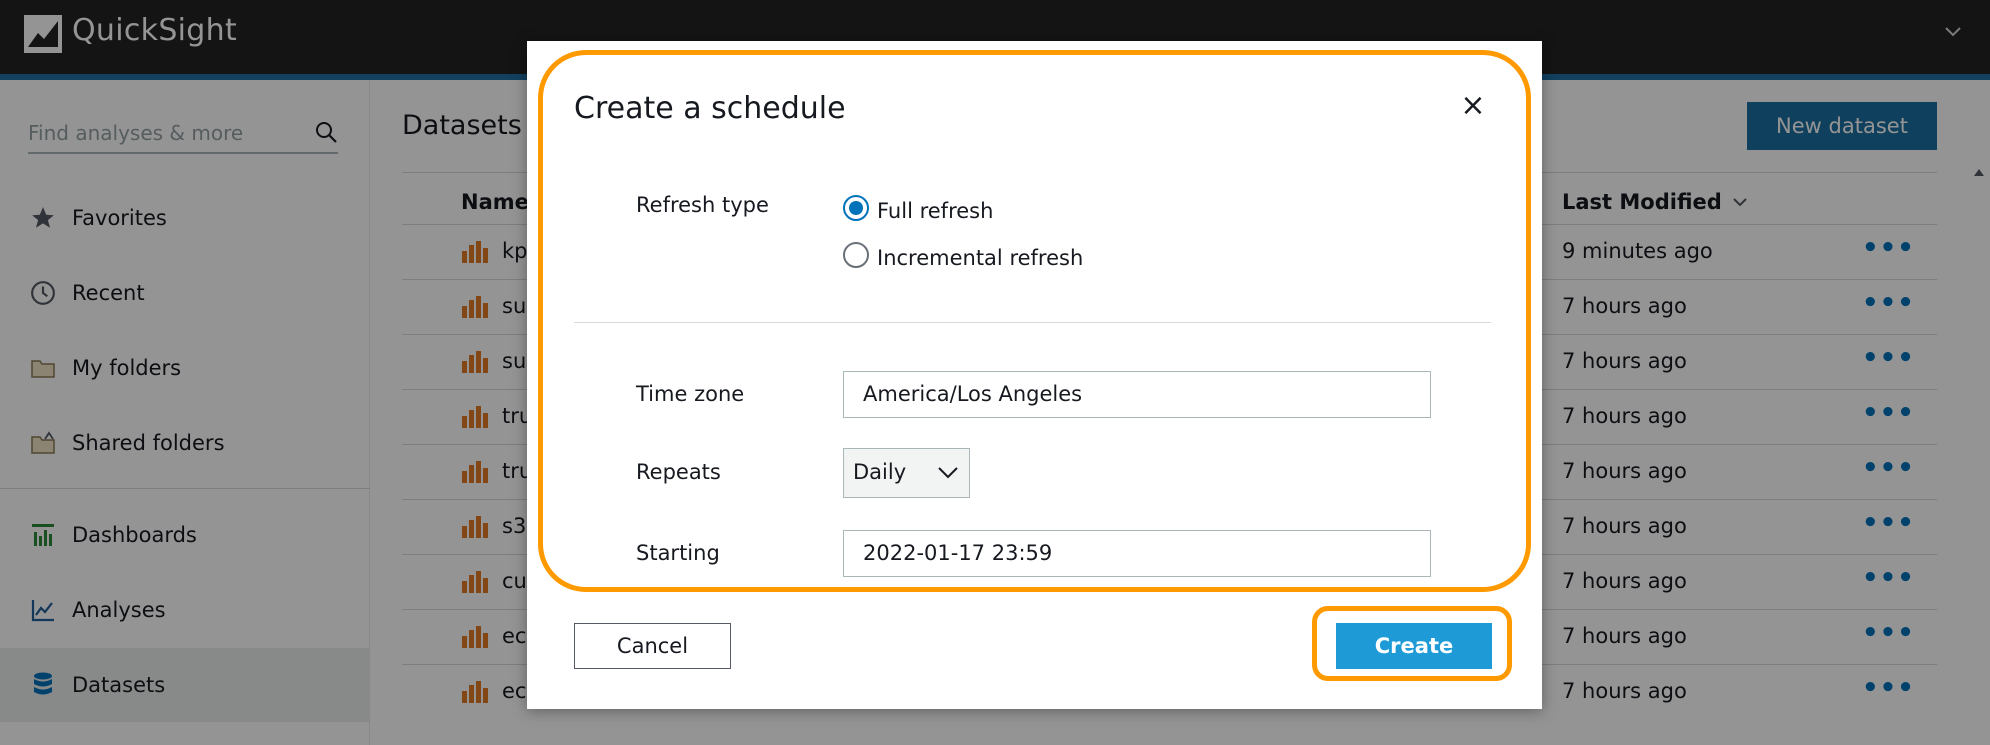 The width and height of the screenshot is (1990, 745). What do you see at coordinates (1414, 646) in the screenshot?
I see `create-button: Create` at bounding box center [1414, 646].